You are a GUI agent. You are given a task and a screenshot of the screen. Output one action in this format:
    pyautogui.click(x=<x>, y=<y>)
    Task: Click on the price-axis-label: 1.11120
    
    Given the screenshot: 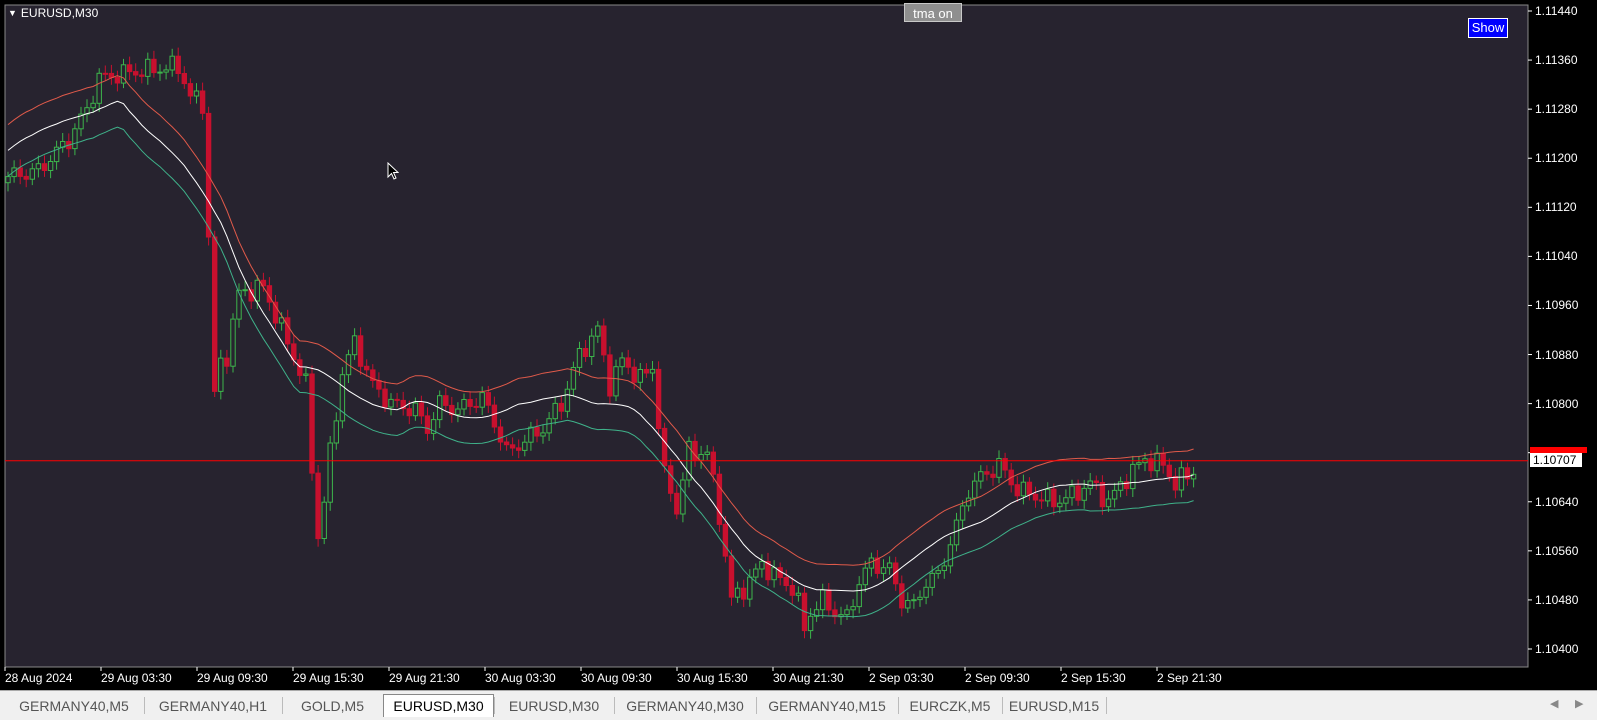 What is the action you would take?
    pyautogui.click(x=1556, y=207)
    